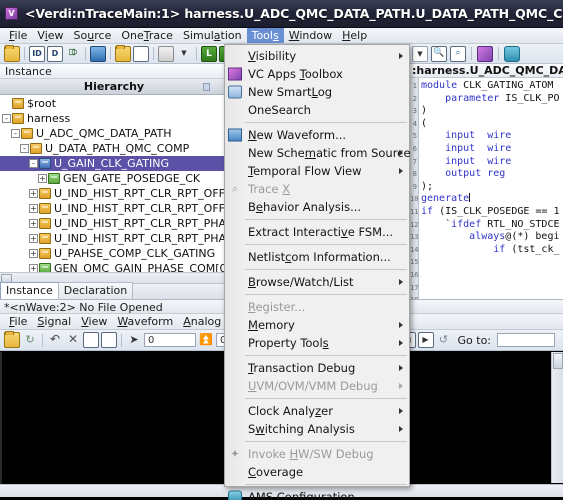 Image resolution: width=563 pixels, height=500 pixels. What do you see at coordinates (318, 153) in the screenshot?
I see `menu-item-new-schematic-from-source: New Schematic from Source` at bounding box center [318, 153].